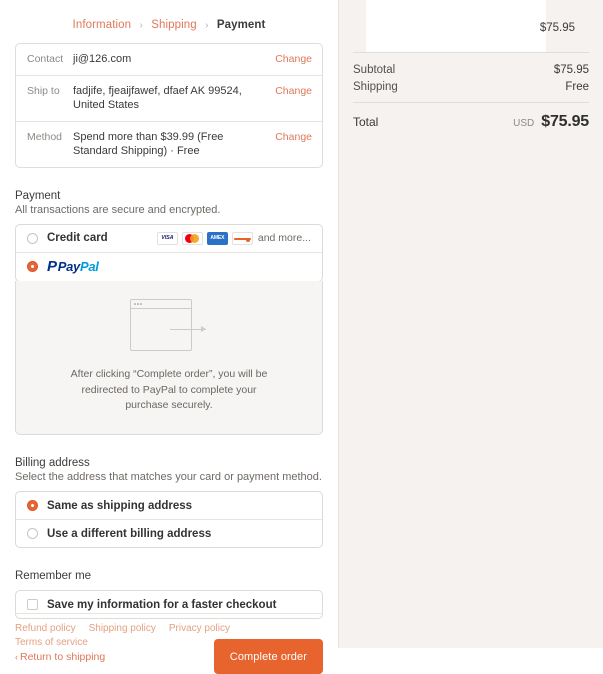 This screenshot has width=603, height=674. Describe the element at coordinates (565, 121) in the screenshot. I see `total-value: $75.95` at that location.